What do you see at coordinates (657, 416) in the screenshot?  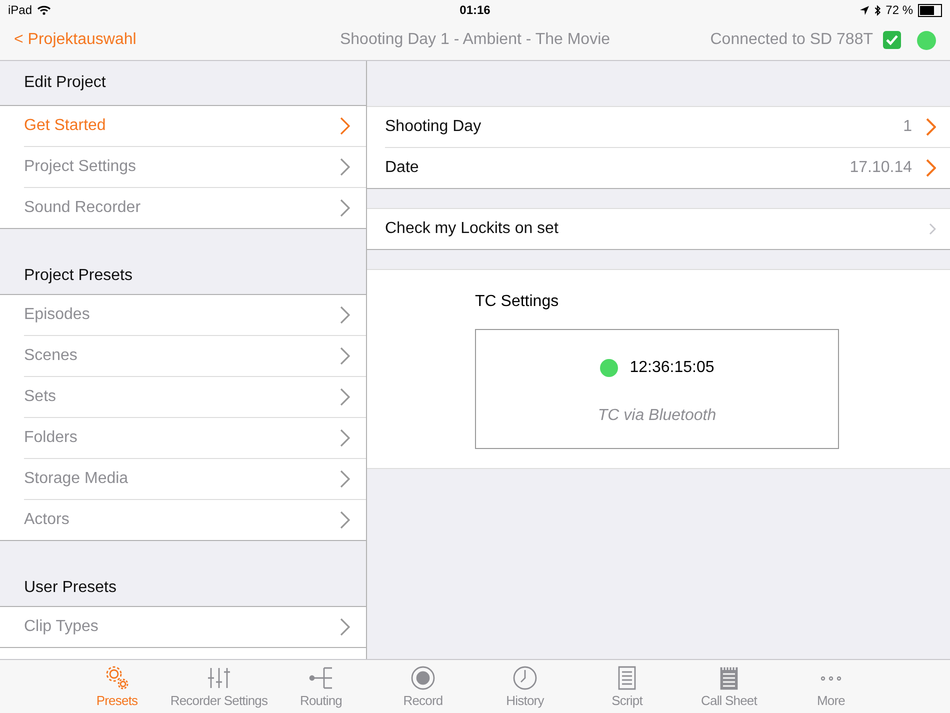 I see `tc-source: TC via Bluetooth` at bounding box center [657, 416].